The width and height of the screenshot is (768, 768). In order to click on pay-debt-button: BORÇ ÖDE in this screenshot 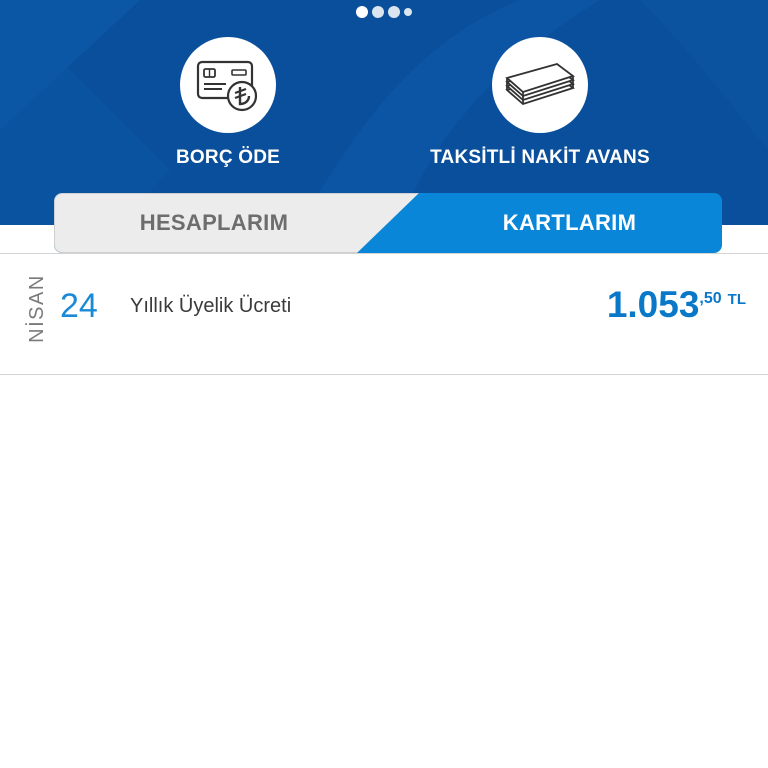, I will do `click(228, 103)`.